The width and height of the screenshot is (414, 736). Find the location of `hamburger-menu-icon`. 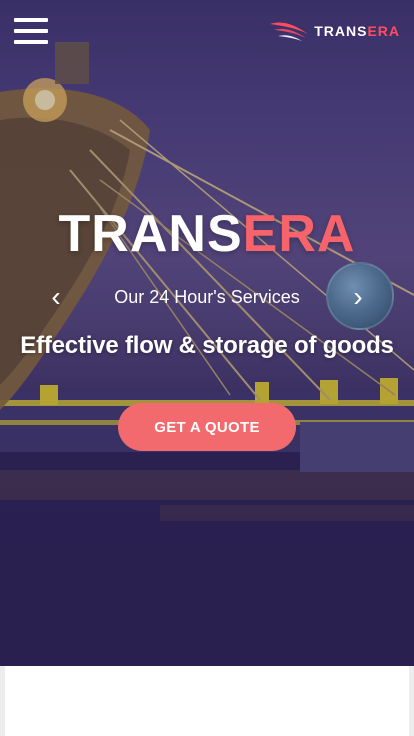

hamburger-menu-icon is located at coordinates (31, 31).